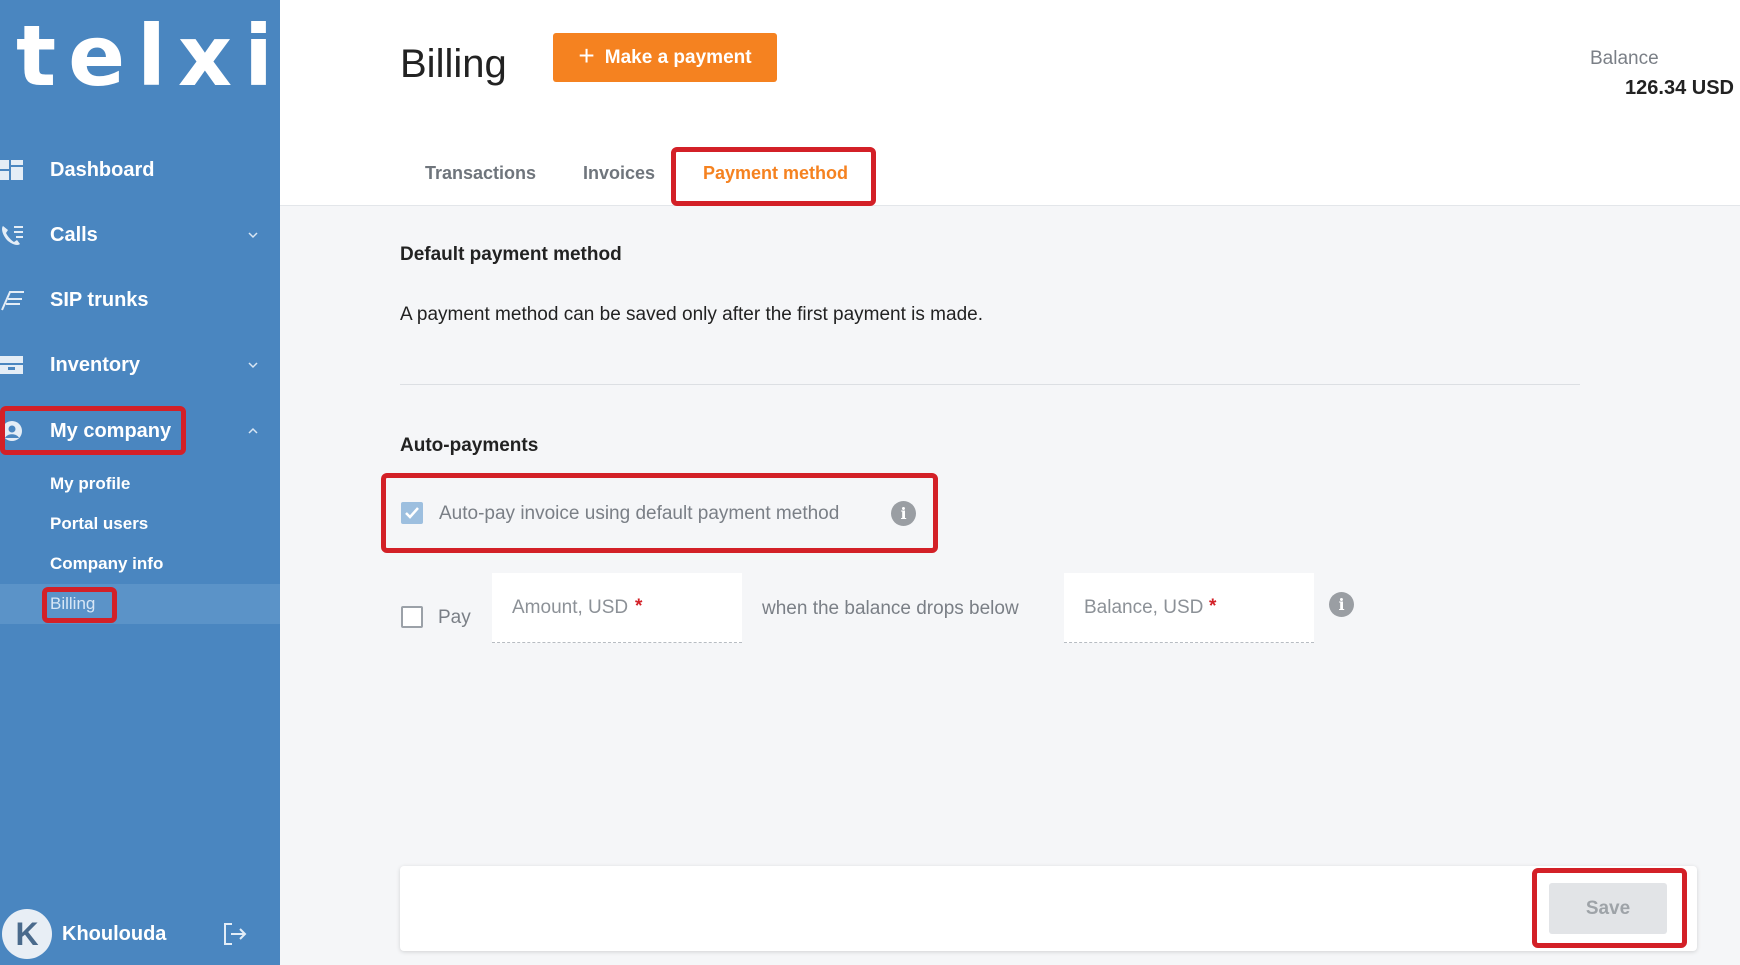  Describe the element at coordinates (469, 445) in the screenshot. I see `auto-payments-title: Auto-payments` at that location.